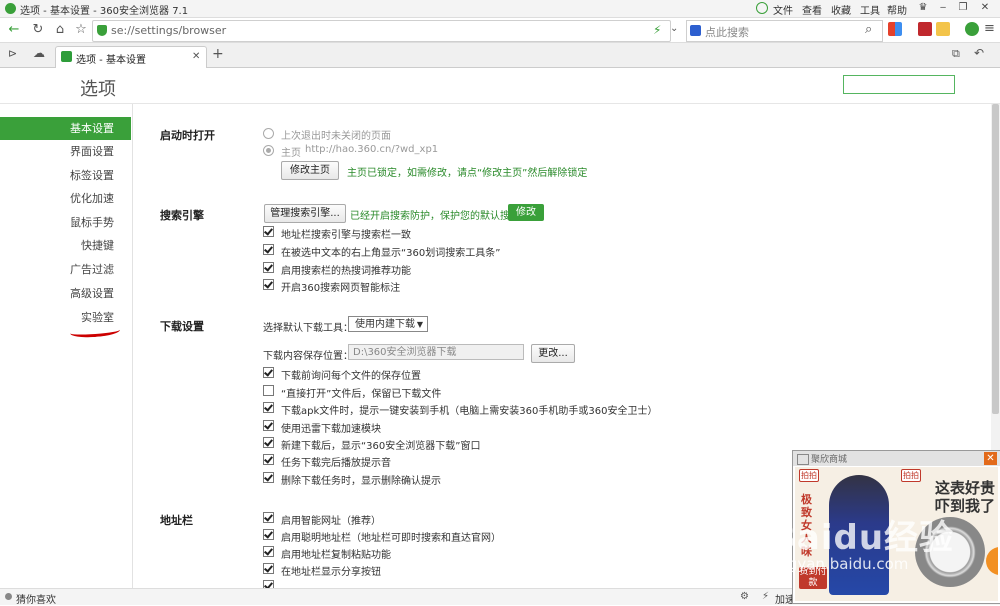 This screenshot has height=606, width=1000. What do you see at coordinates (291, 153) in the screenshot?
I see `radio-home-label: 主页` at bounding box center [291, 153].